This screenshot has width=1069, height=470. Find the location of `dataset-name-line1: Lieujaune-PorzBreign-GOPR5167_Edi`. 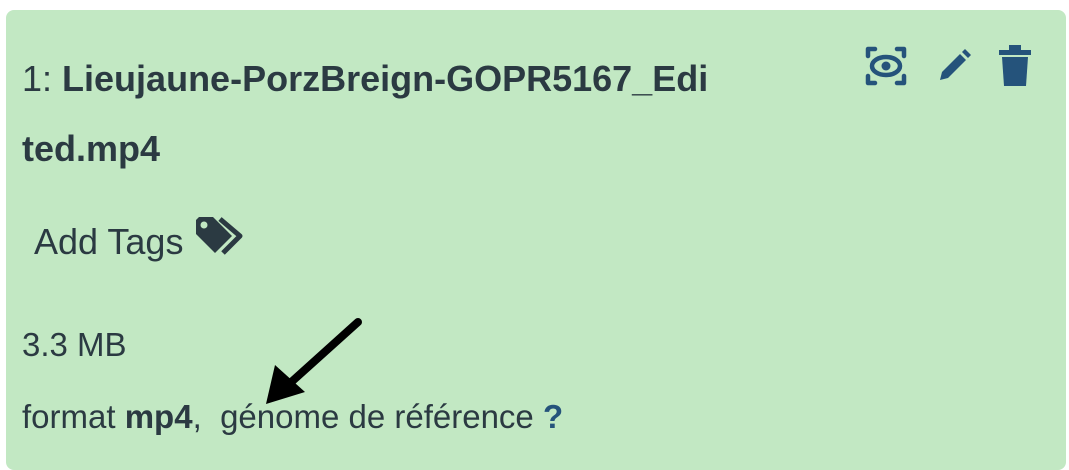

dataset-name-line1: Lieujaune-PorzBreign-GOPR5167_Edi is located at coordinates (385, 78).